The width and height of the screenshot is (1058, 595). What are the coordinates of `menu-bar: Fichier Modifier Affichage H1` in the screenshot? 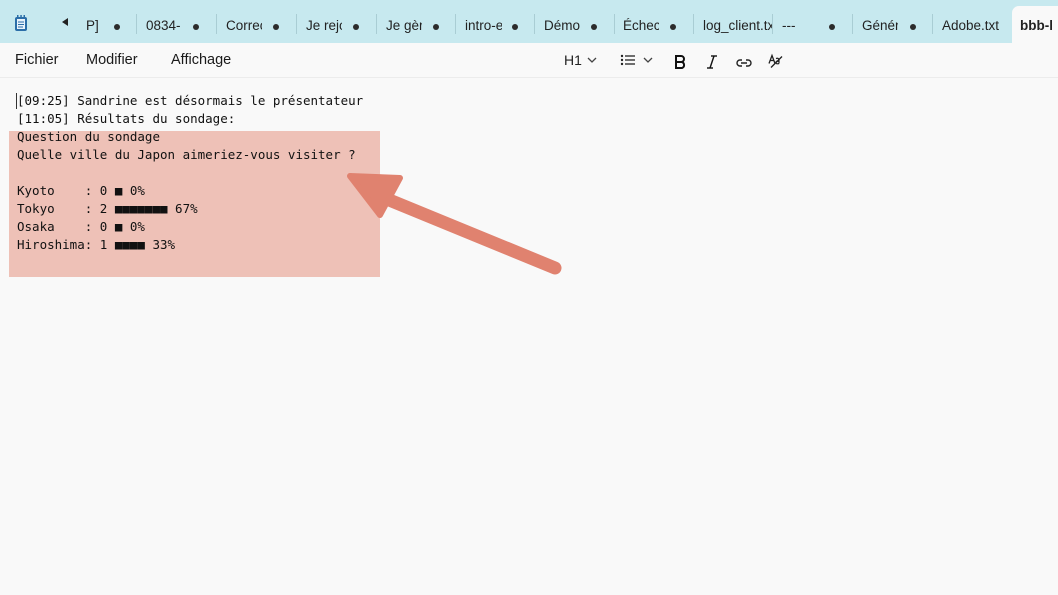 It's located at (529, 60).